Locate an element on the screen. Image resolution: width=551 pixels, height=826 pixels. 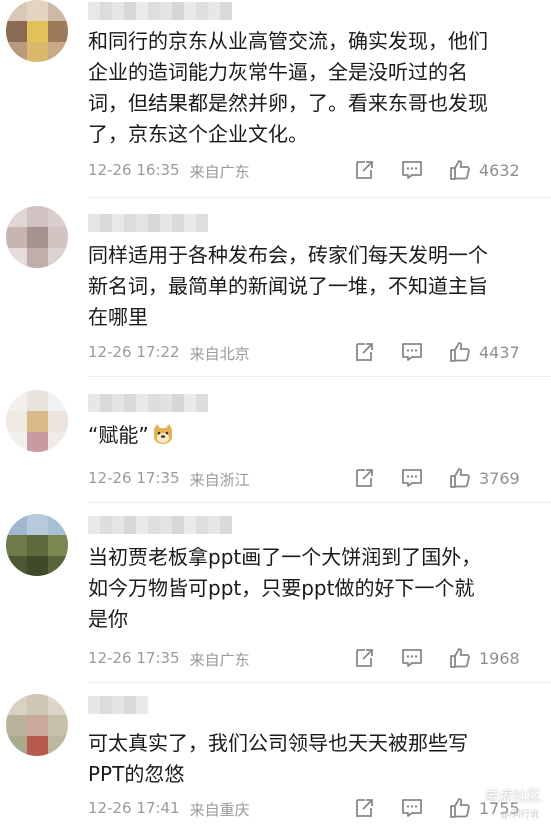
comment-actions: 4437 is located at coordinates (447, 353).